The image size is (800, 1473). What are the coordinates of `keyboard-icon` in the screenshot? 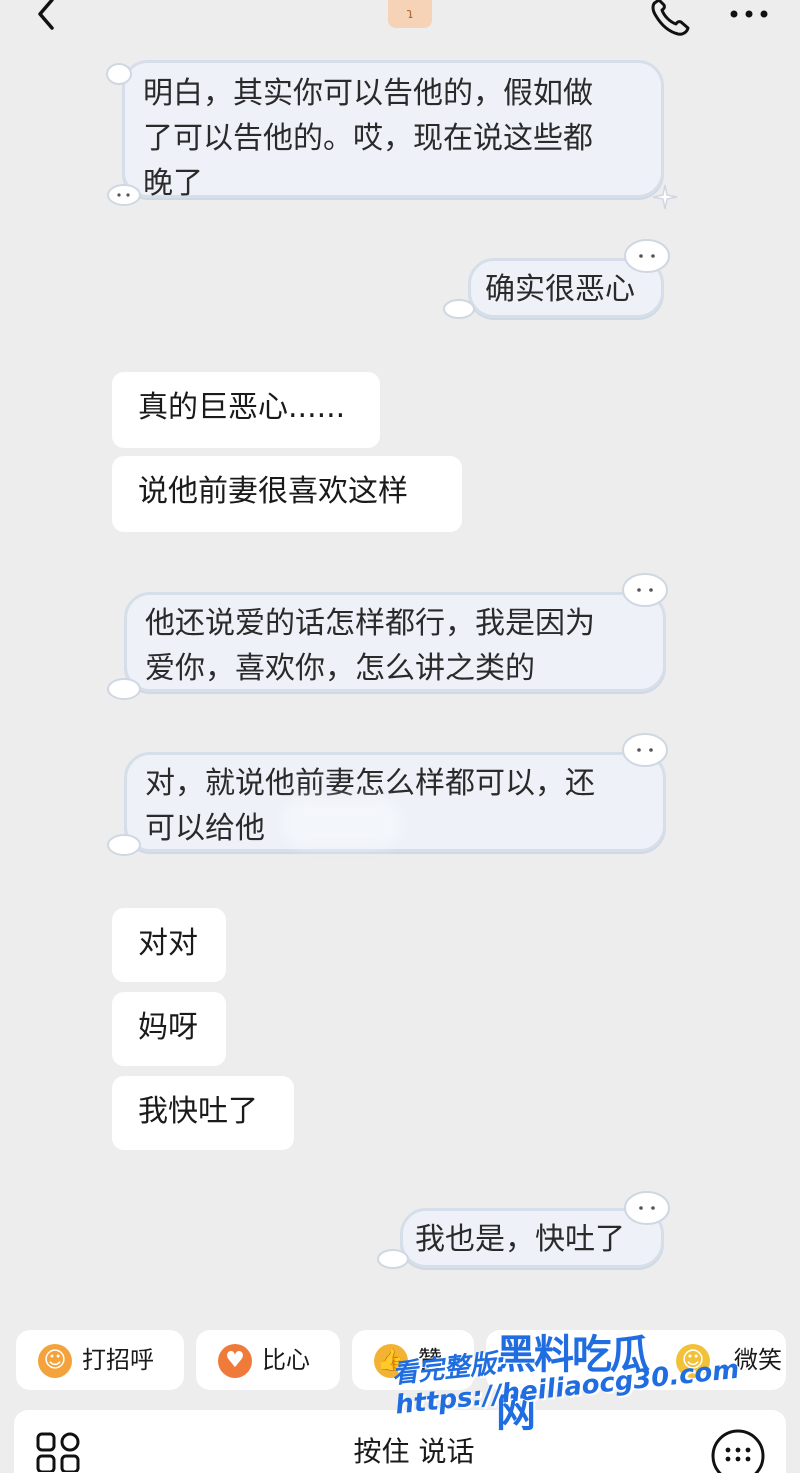 It's located at (738, 1450).